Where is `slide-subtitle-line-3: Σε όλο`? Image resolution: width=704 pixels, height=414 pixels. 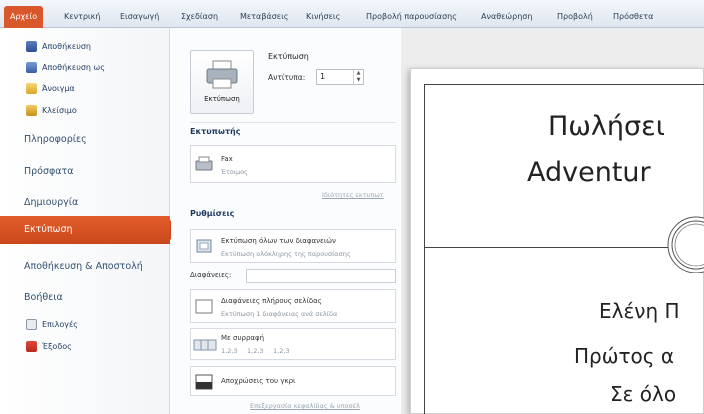
slide-subtitle-line-3: Σε όλο is located at coordinates (643, 394).